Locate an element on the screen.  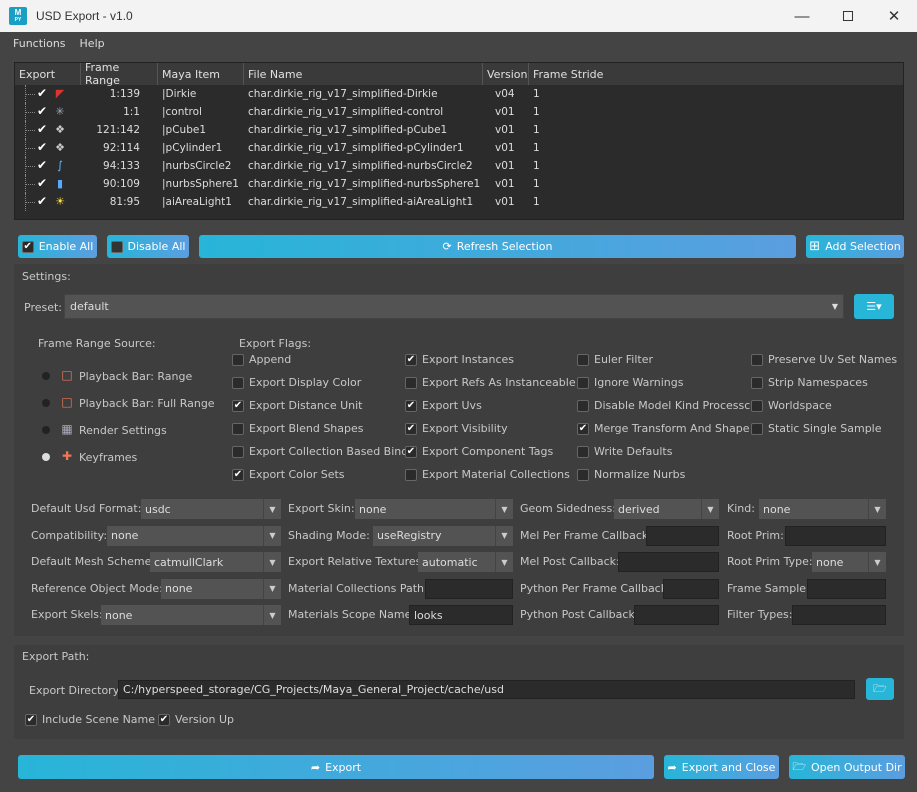
export-flag-checkbox: Write Defaults is located at coordinates (624, 451).